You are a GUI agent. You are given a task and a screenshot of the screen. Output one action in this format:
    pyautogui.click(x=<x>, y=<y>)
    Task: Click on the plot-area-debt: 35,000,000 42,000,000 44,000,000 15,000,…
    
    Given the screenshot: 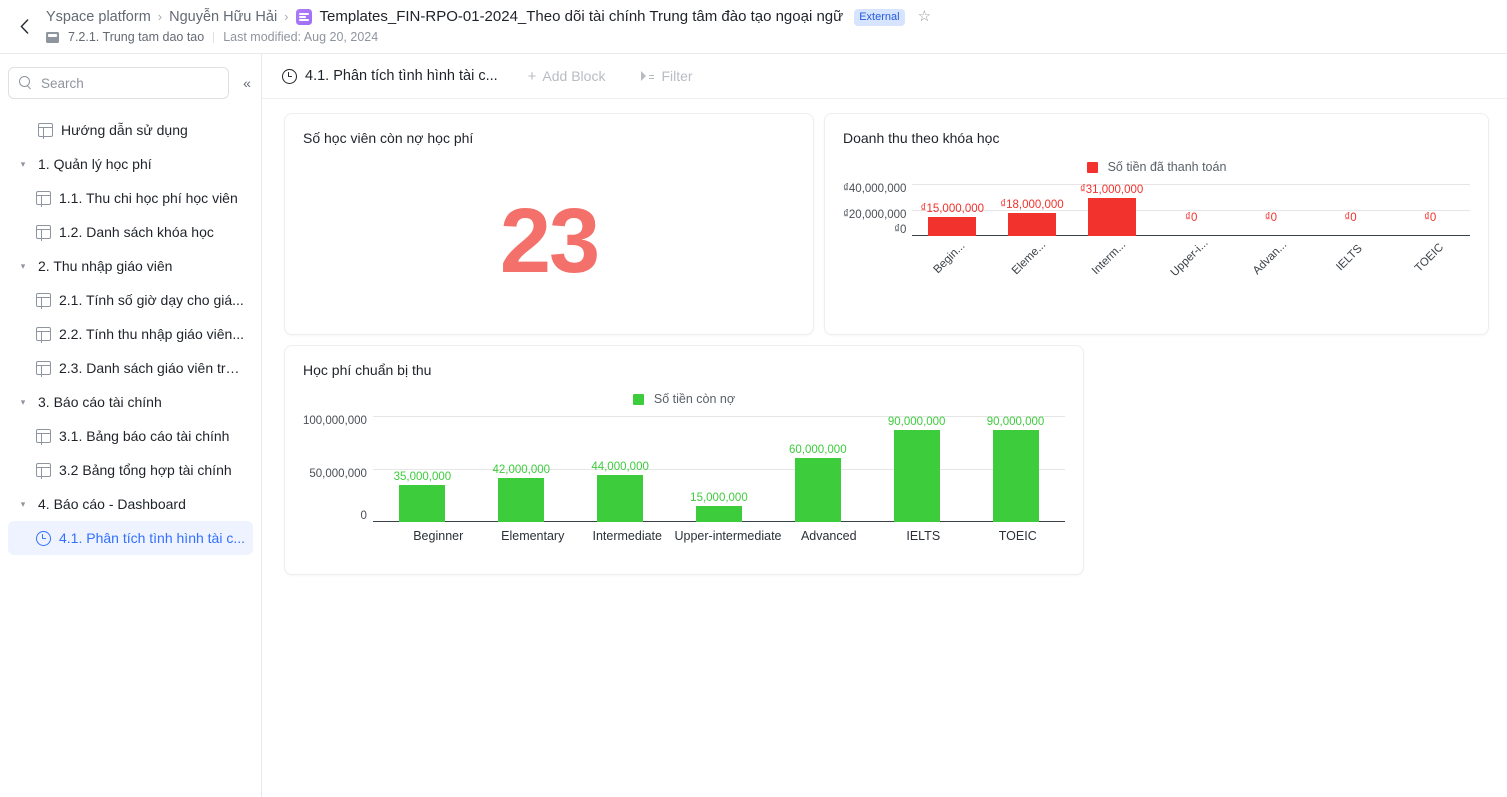 What is the action you would take?
    pyautogui.click(x=718, y=469)
    